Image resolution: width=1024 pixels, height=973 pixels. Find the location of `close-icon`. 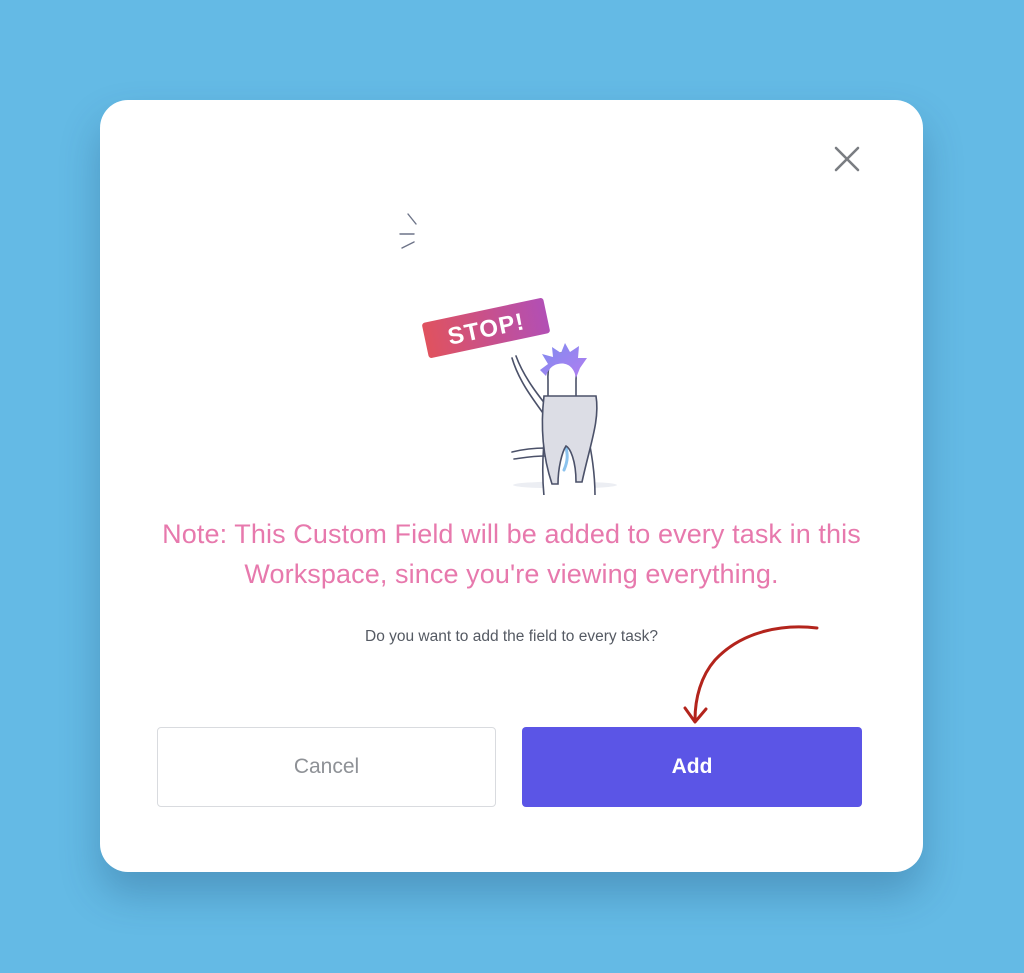

close-icon is located at coordinates (847, 159).